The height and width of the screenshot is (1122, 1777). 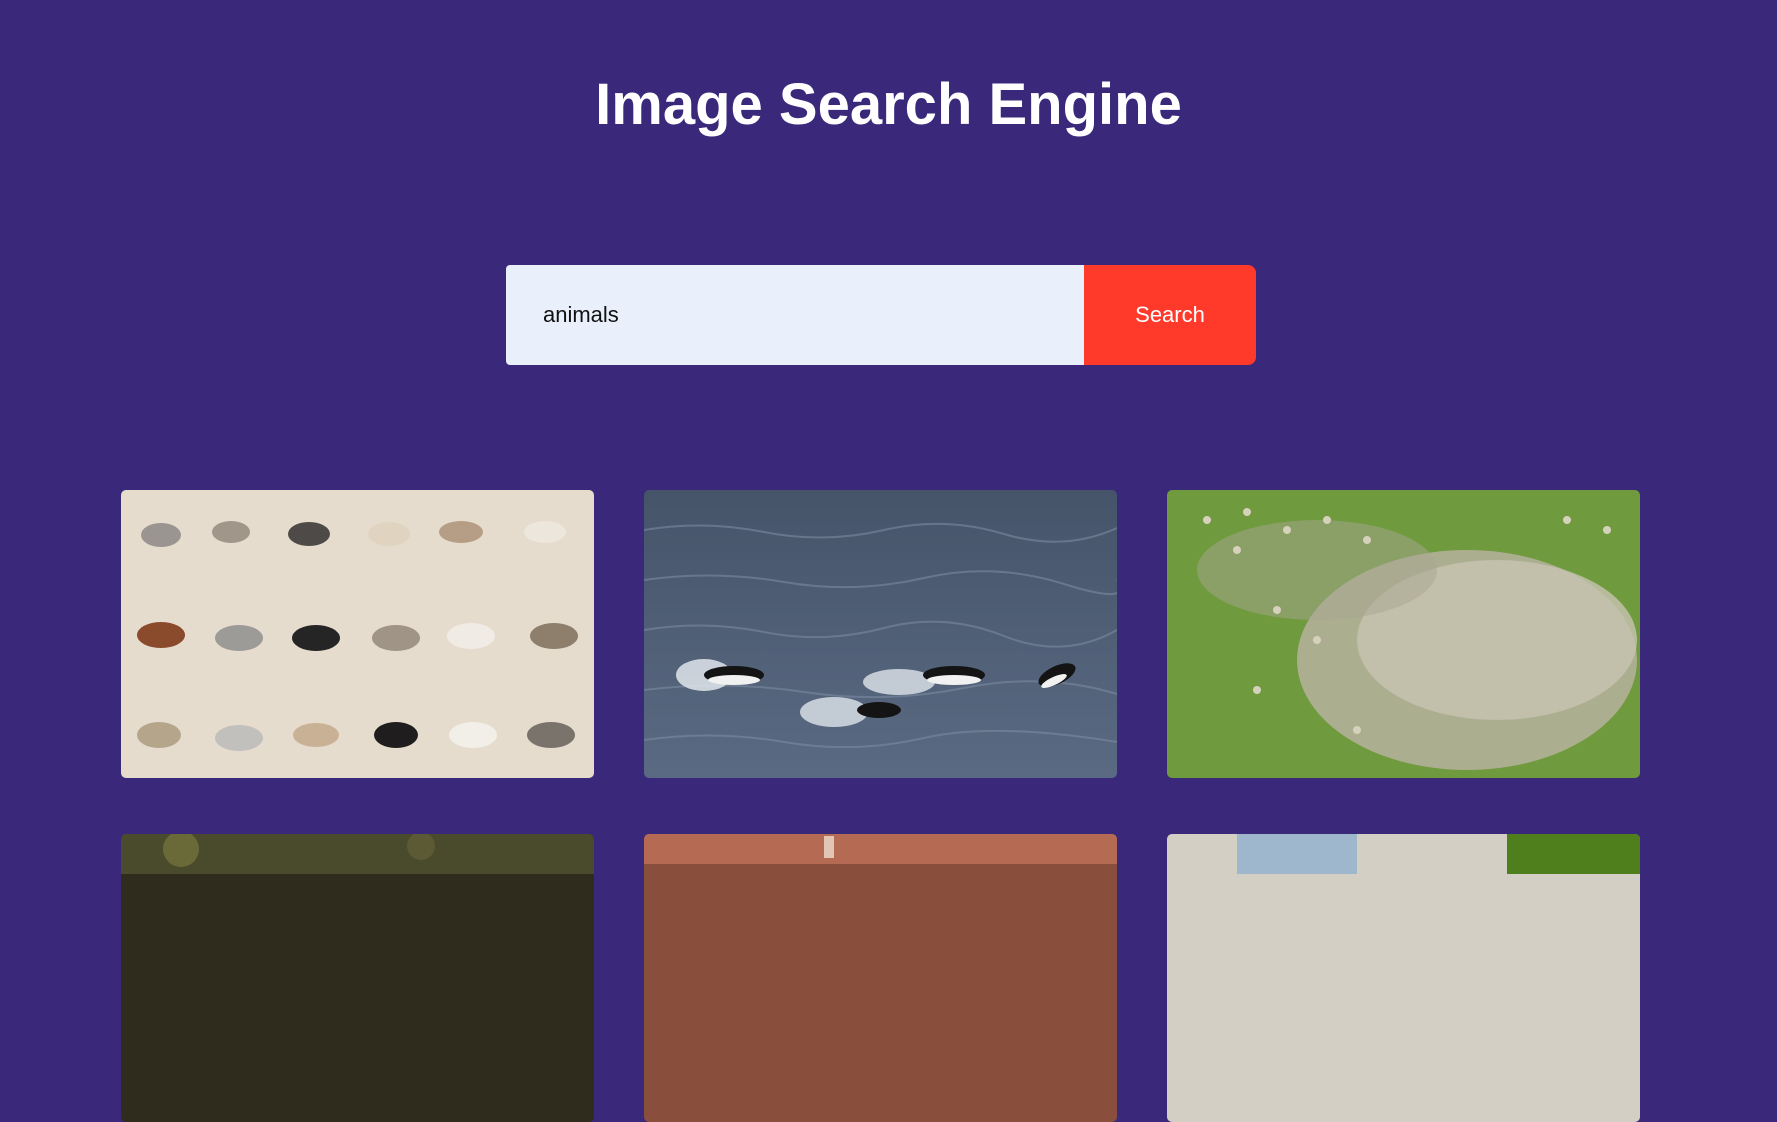 What do you see at coordinates (888, 104) in the screenshot?
I see `page-title: Image Search Engine` at bounding box center [888, 104].